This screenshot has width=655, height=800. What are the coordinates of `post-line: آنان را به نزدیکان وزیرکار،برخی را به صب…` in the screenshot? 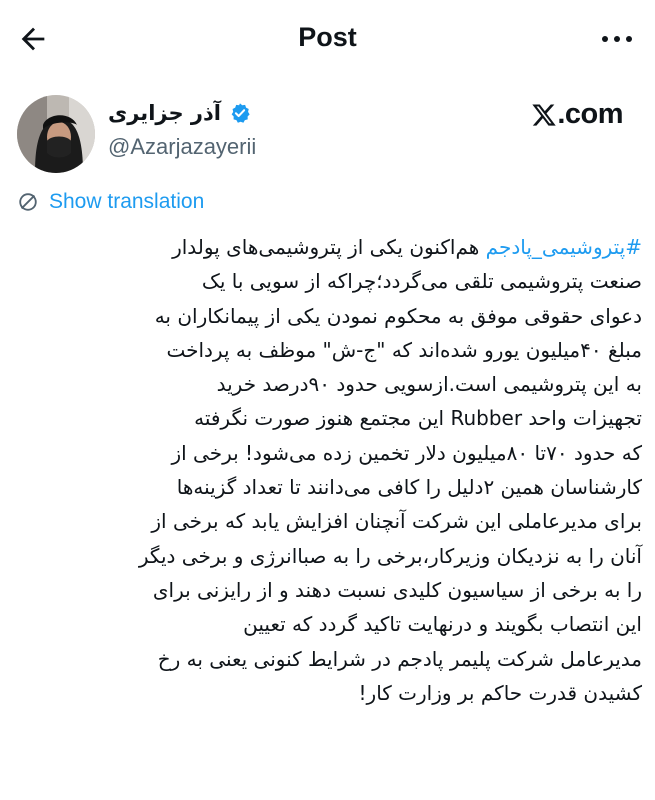 It's located at (390, 555).